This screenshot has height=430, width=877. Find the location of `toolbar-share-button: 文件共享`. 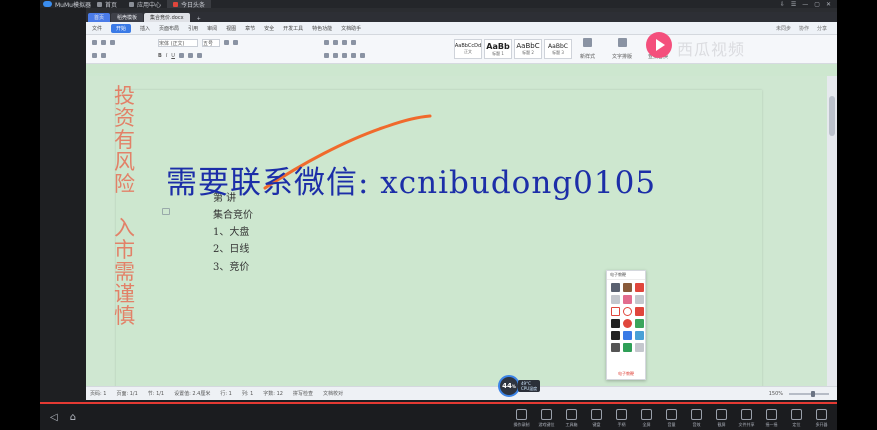

toolbar-share-button: 文件共享 is located at coordinates (746, 418).